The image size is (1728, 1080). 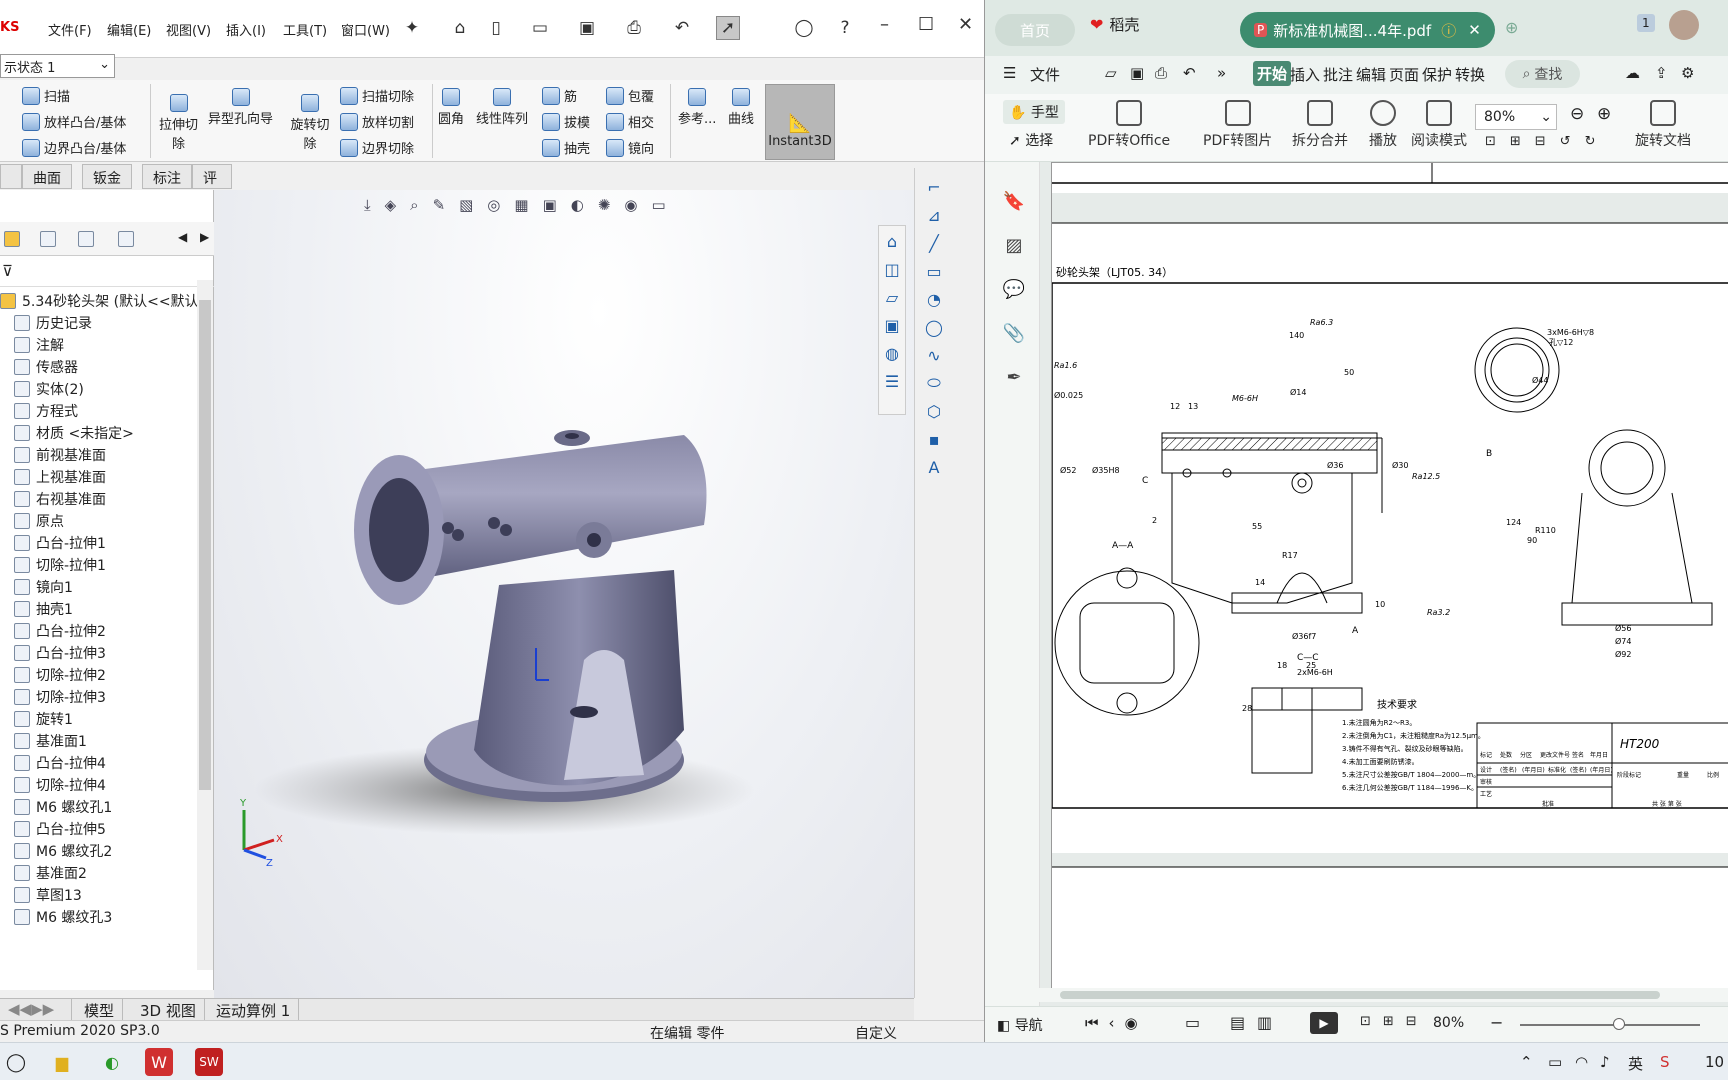 What do you see at coordinates (12, 239) in the screenshot?
I see `feature-manager-icon` at bounding box center [12, 239].